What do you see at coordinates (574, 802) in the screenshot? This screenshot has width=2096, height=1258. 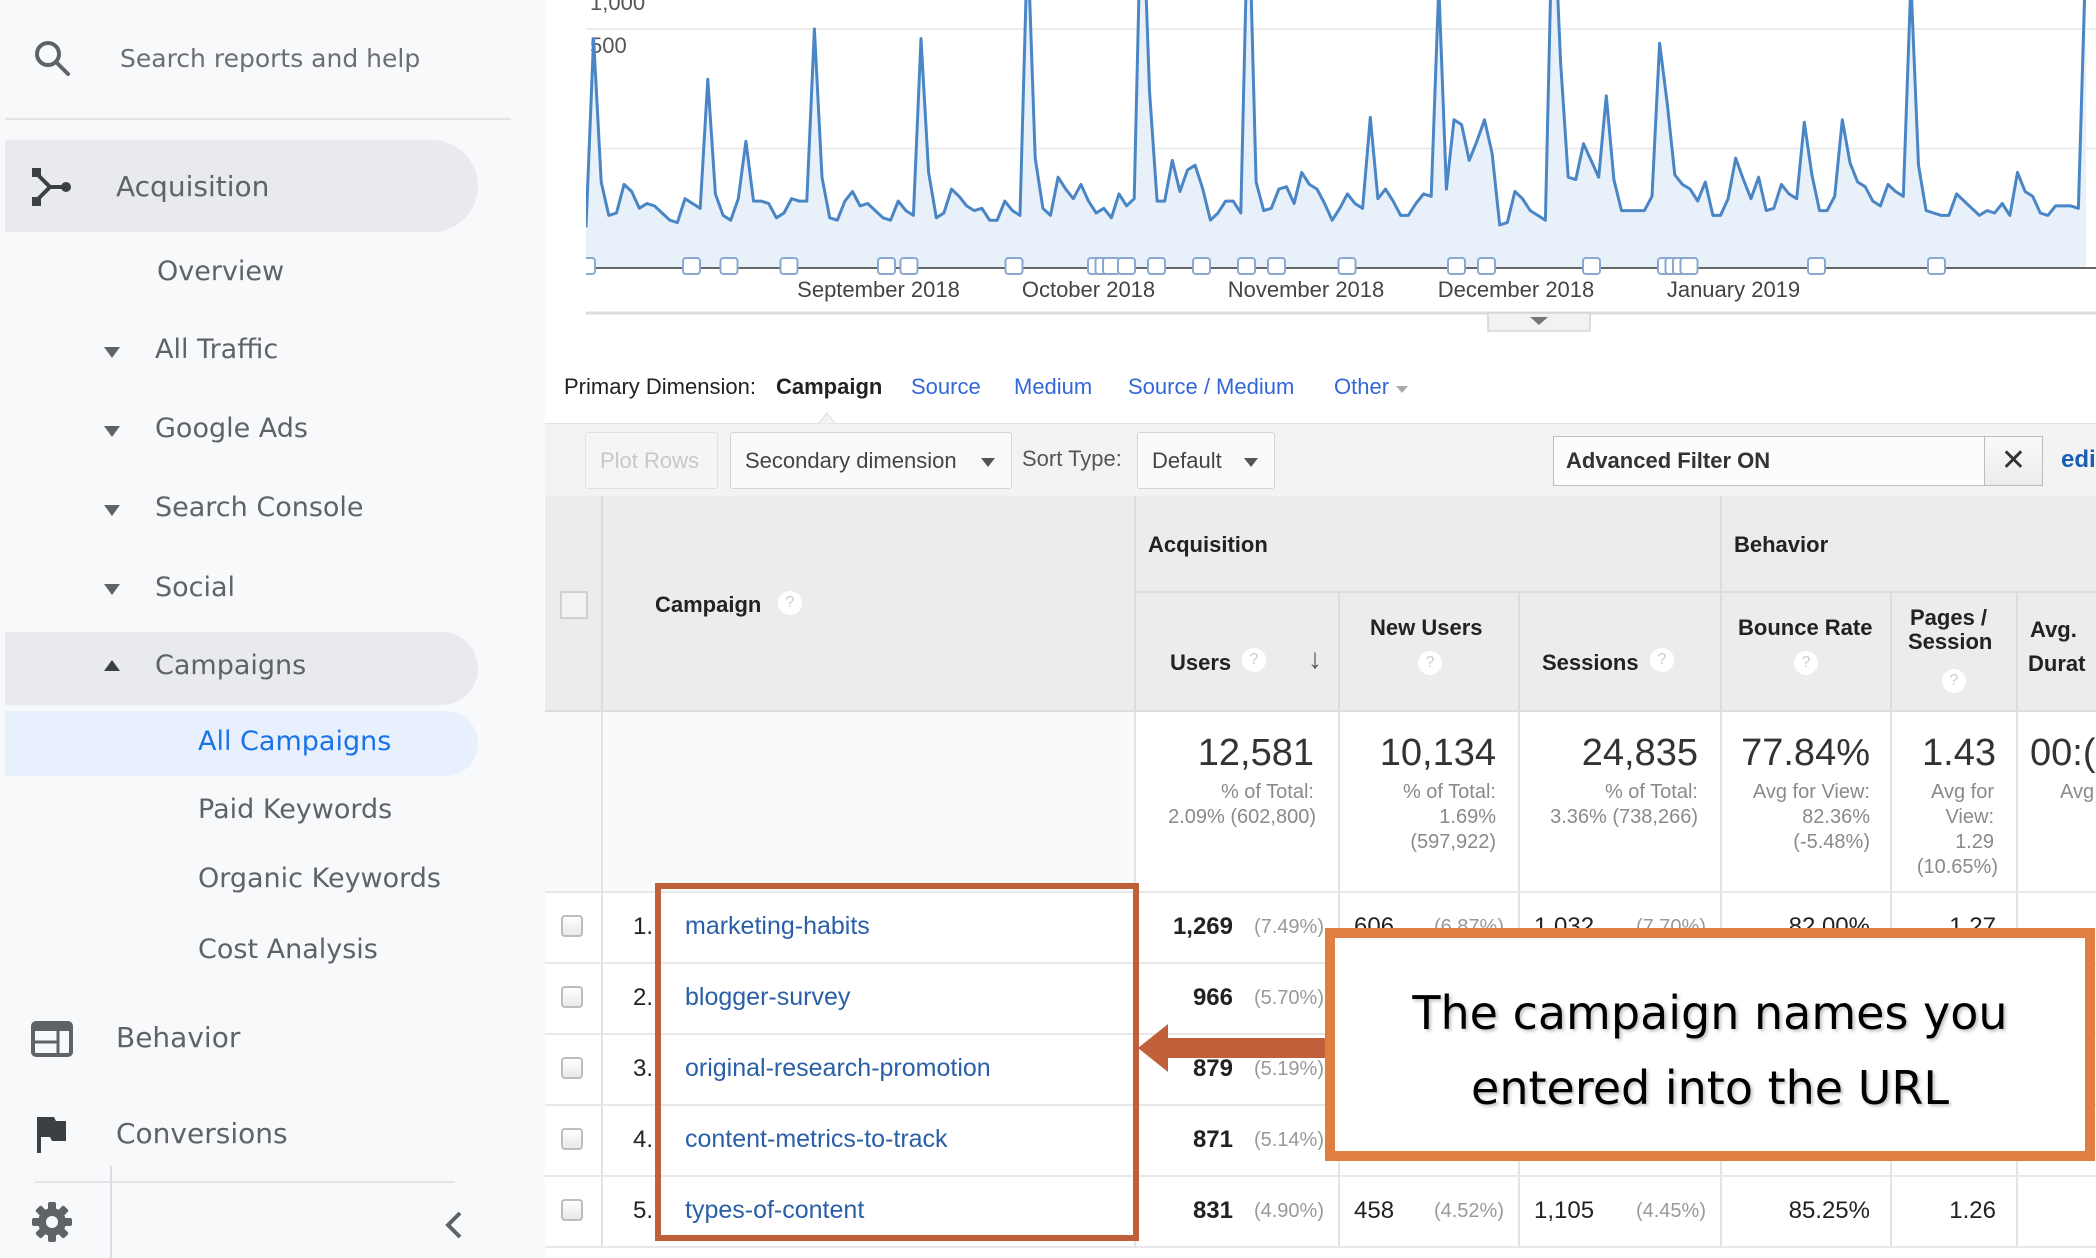 I see `totals-checkbox-cell` at bounding box center [574, 802].